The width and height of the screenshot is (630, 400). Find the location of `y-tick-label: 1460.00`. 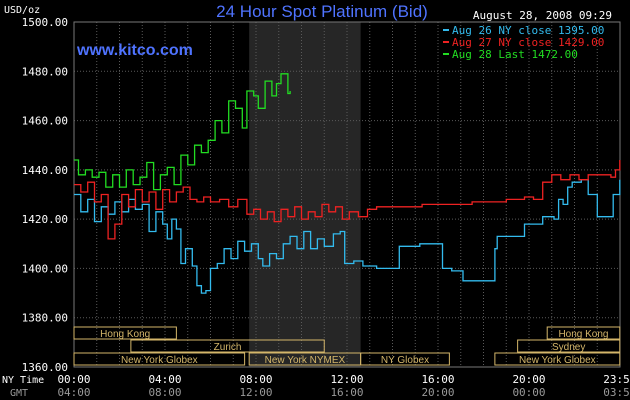

y-tick-label: 1460.00 is located at coordinates (45, 121).